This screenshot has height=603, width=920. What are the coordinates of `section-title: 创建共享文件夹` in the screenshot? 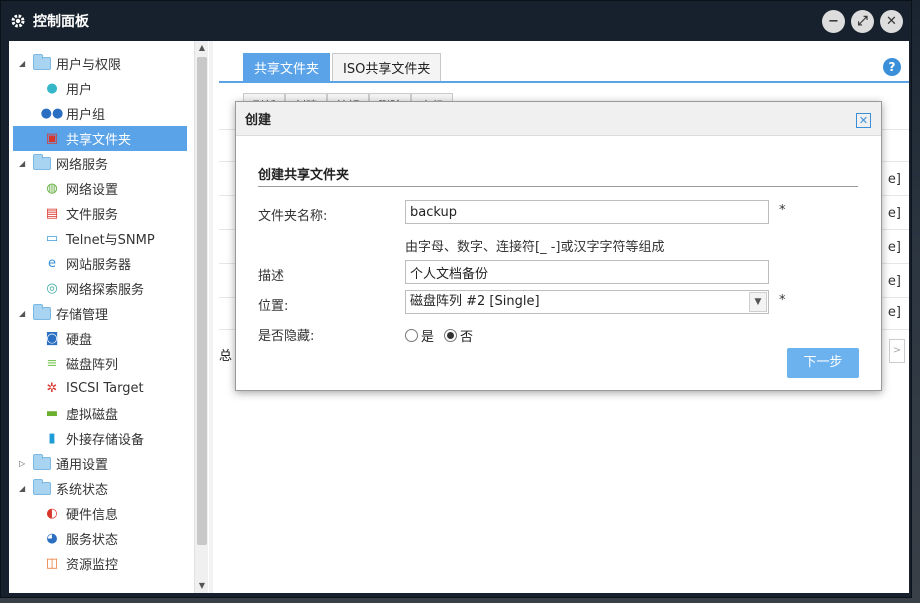 It's located at (304, 175).